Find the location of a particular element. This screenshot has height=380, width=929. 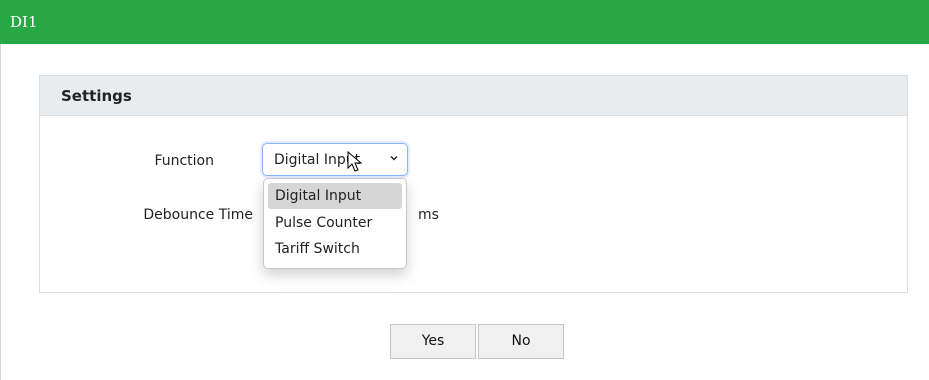

function-select: Digital Input is located at coordinates (335, 159).